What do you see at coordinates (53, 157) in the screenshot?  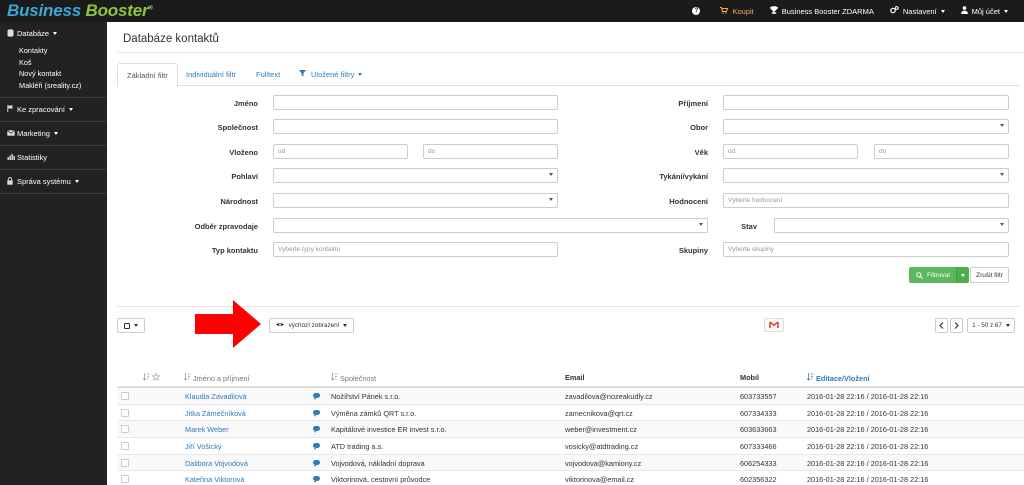 I see `sidebar-item-statistiky: Statistiky` at bounding box center [53, 157].